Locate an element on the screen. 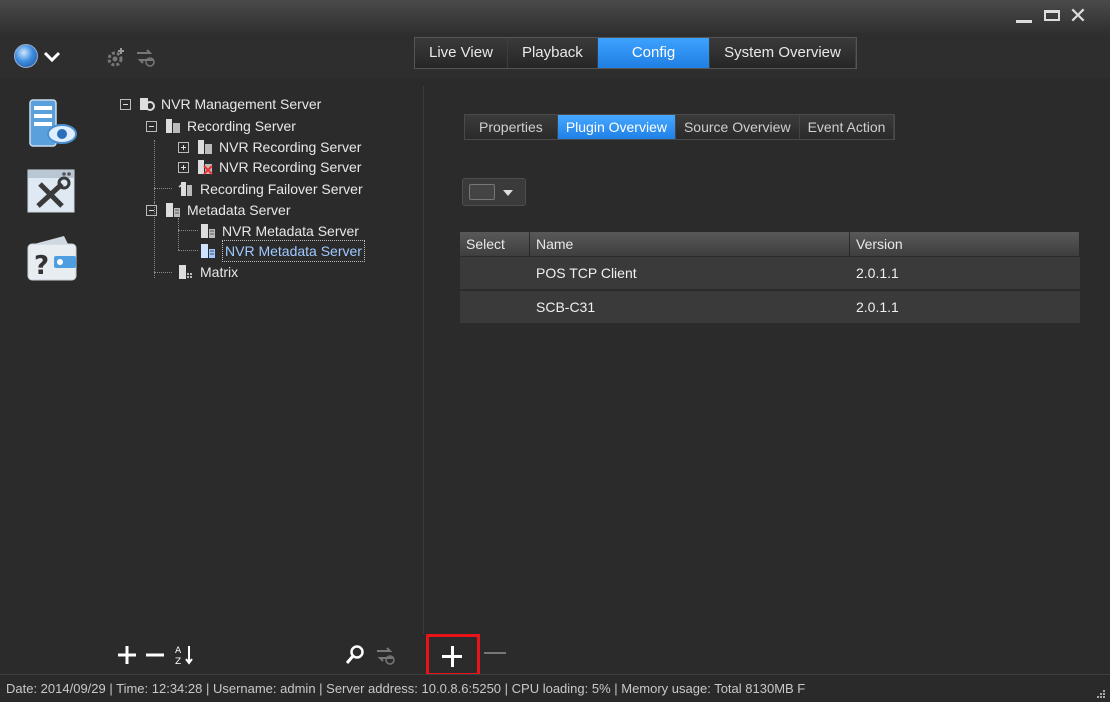  maximize-icon is located at coordinates (1052, 15).